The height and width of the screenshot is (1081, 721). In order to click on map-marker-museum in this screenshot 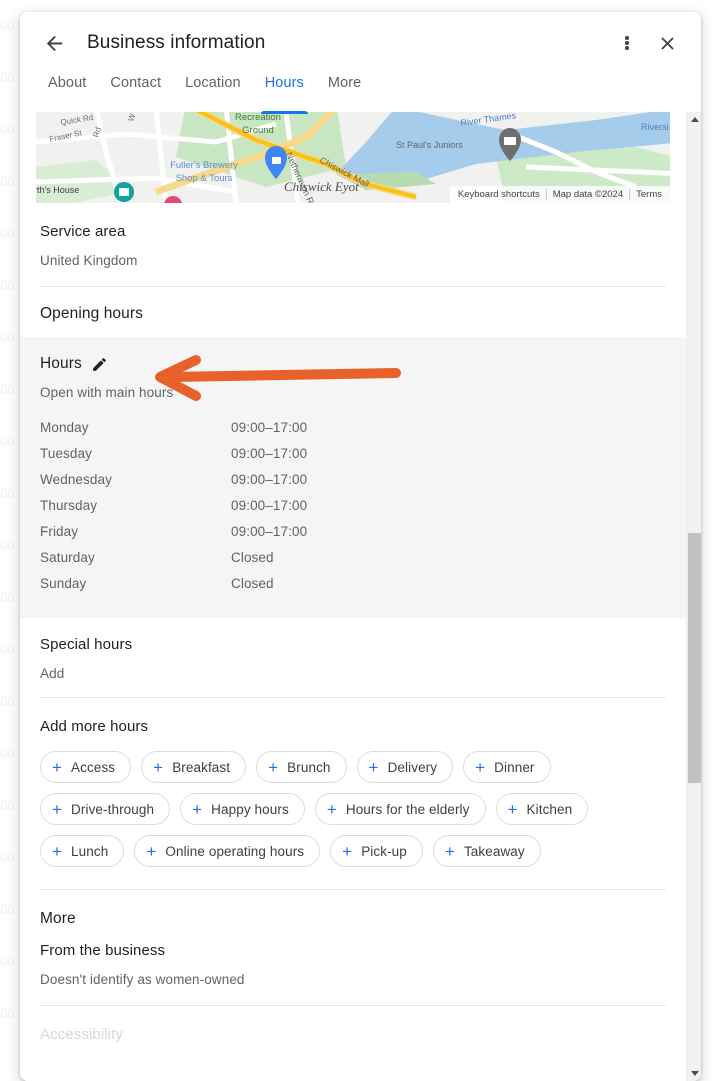, I will do `click(124, 192)`.